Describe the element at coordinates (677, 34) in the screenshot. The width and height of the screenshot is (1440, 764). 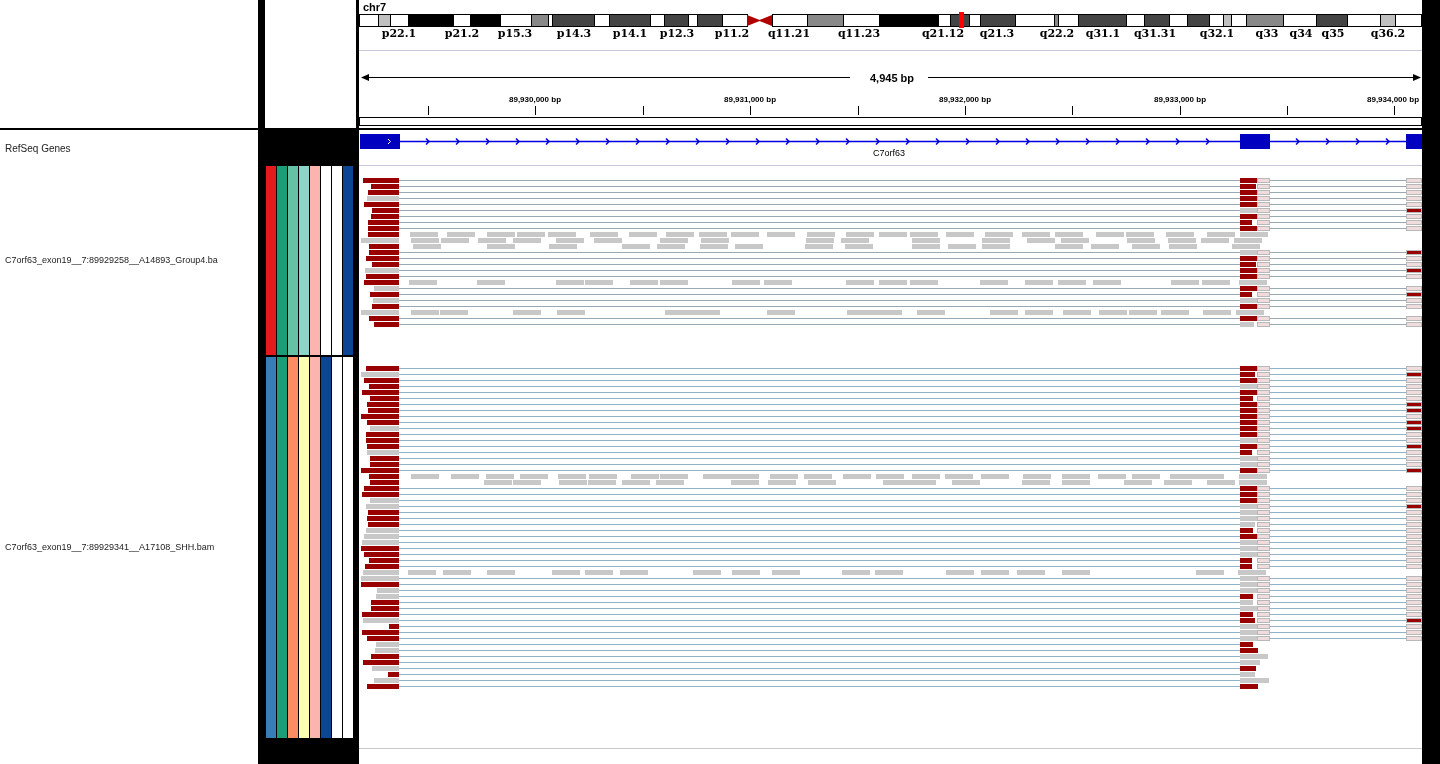
I see `band-label: p12.3` at that location.